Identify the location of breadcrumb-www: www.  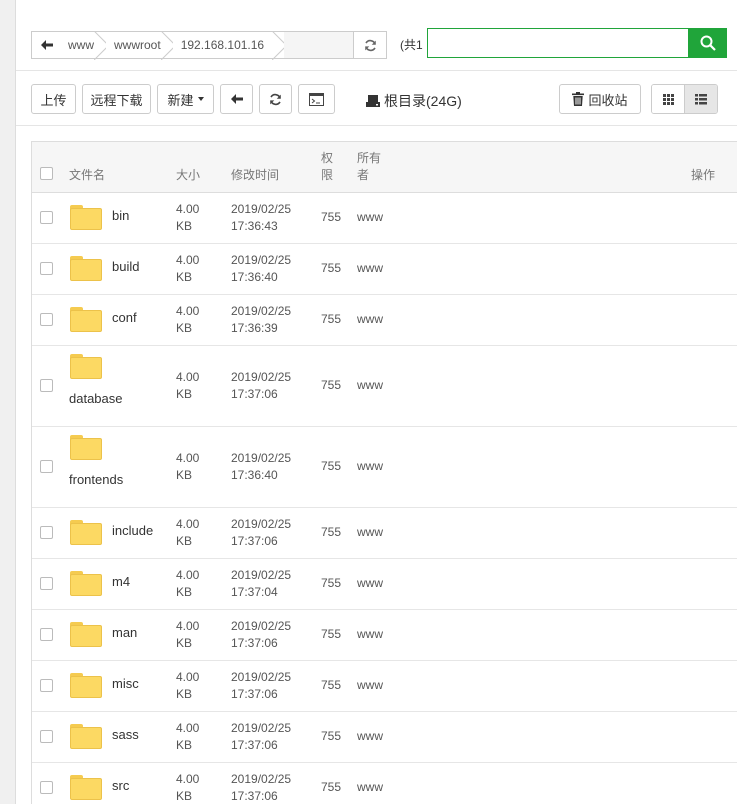
(78, 45).